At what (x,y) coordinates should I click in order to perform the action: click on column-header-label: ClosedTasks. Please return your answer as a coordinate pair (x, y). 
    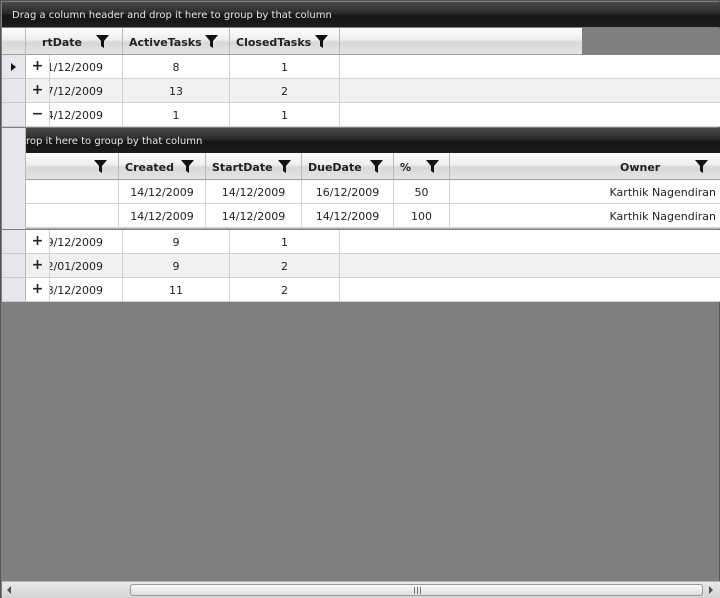
    Looking at the image, I should click on (274, 42).